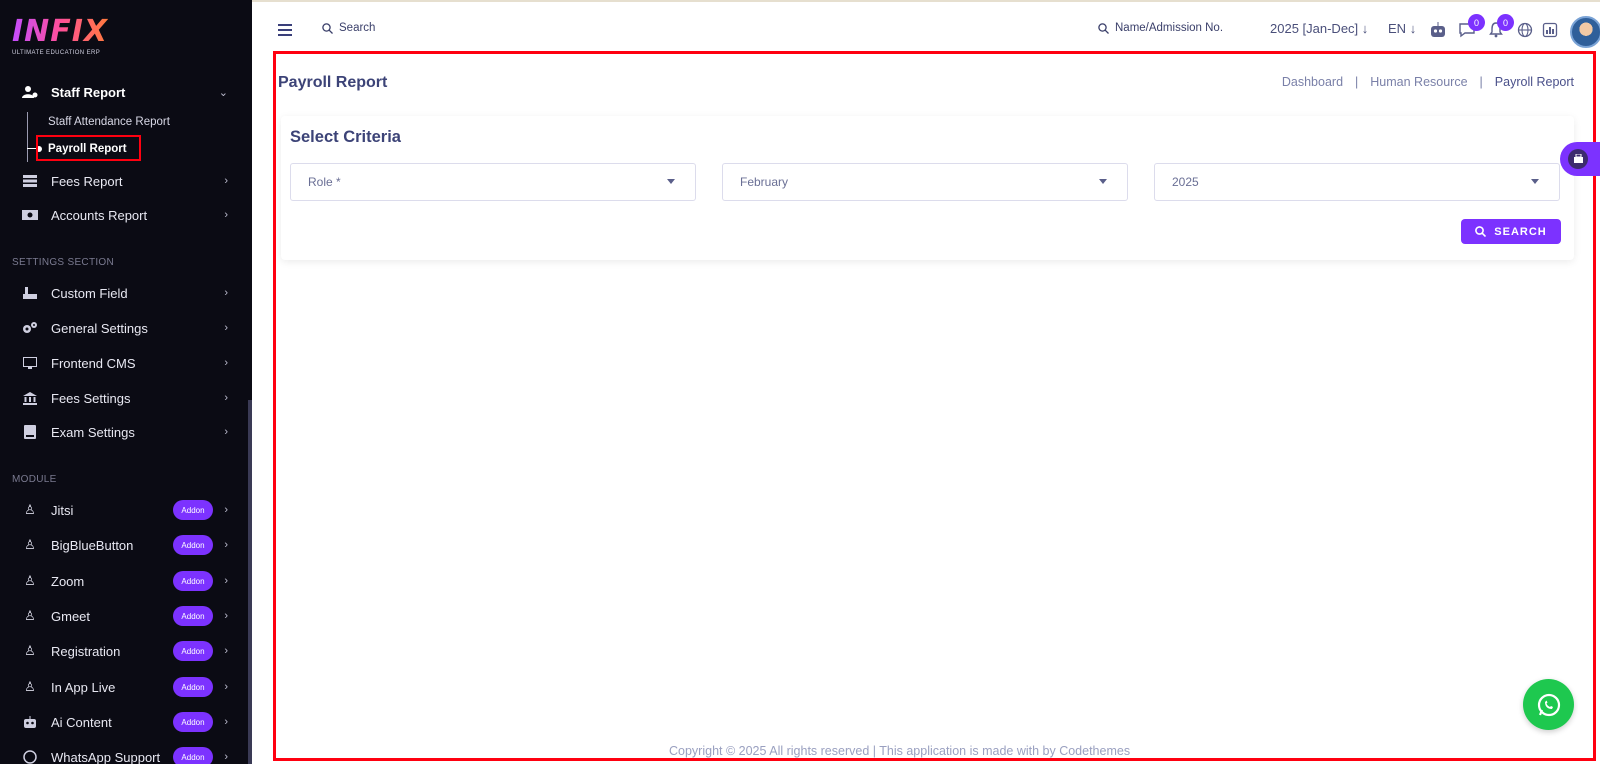  I want to click on role-select: Role *, so click(493, 182).